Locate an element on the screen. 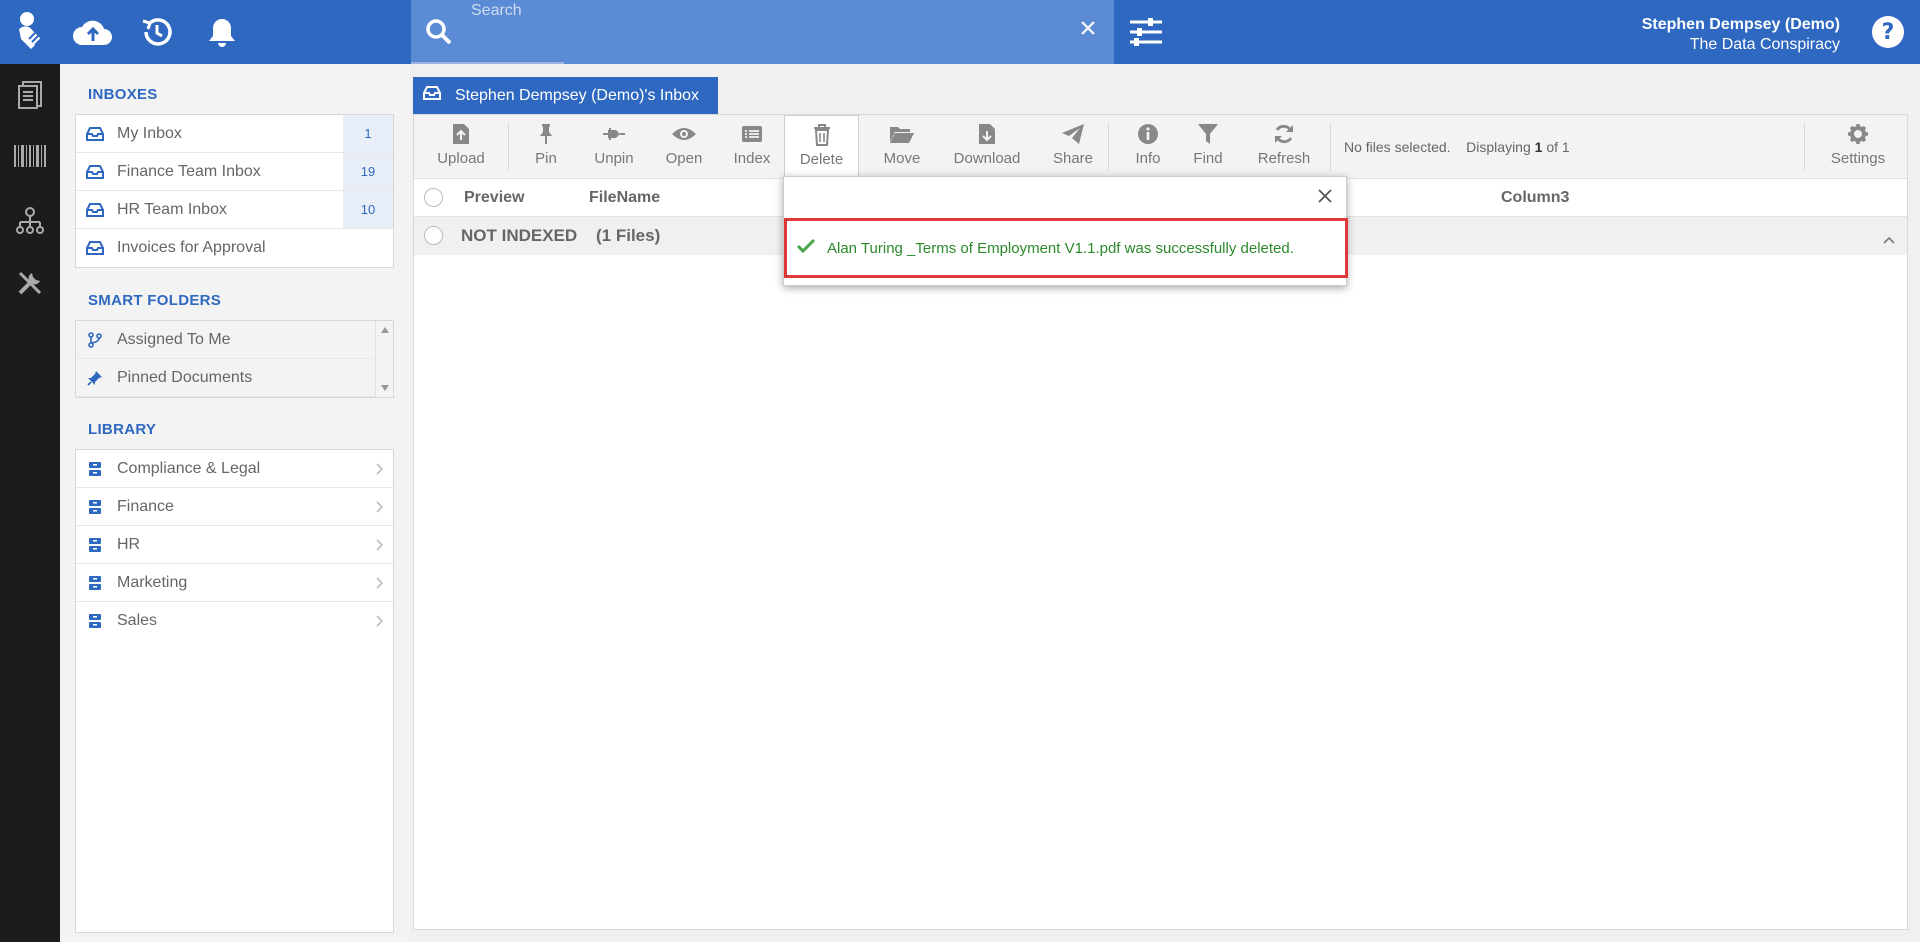 The height and width of the screenshot is (942, 1920). documents-icon is located at coordinates (30, 95).